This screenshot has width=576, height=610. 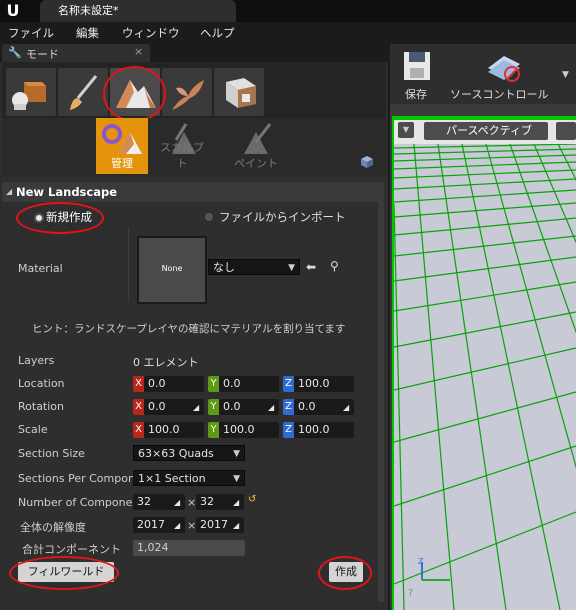 What do you see at coordinates (499, 94) in the screenshot?
I see `source-control-label: ソースコントロール` at bounding box center [499, 94].